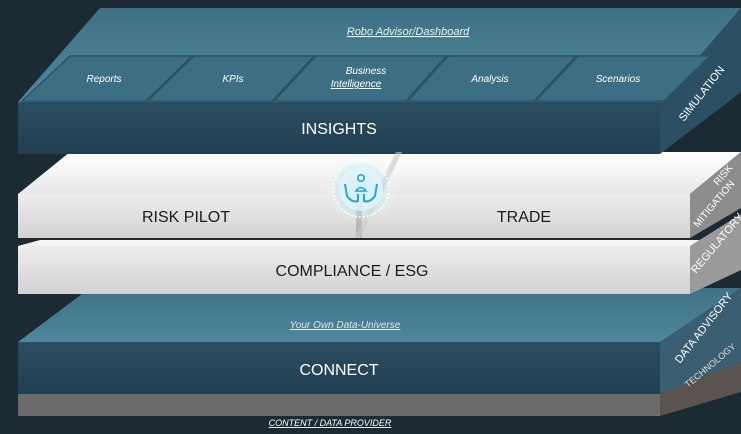 This screenshot has width=741, height=434. What do you see at coordinates (232, 79) in the screenshot?
I see `tile-kpis-label: KPIs` at bounding box center [232, 79].